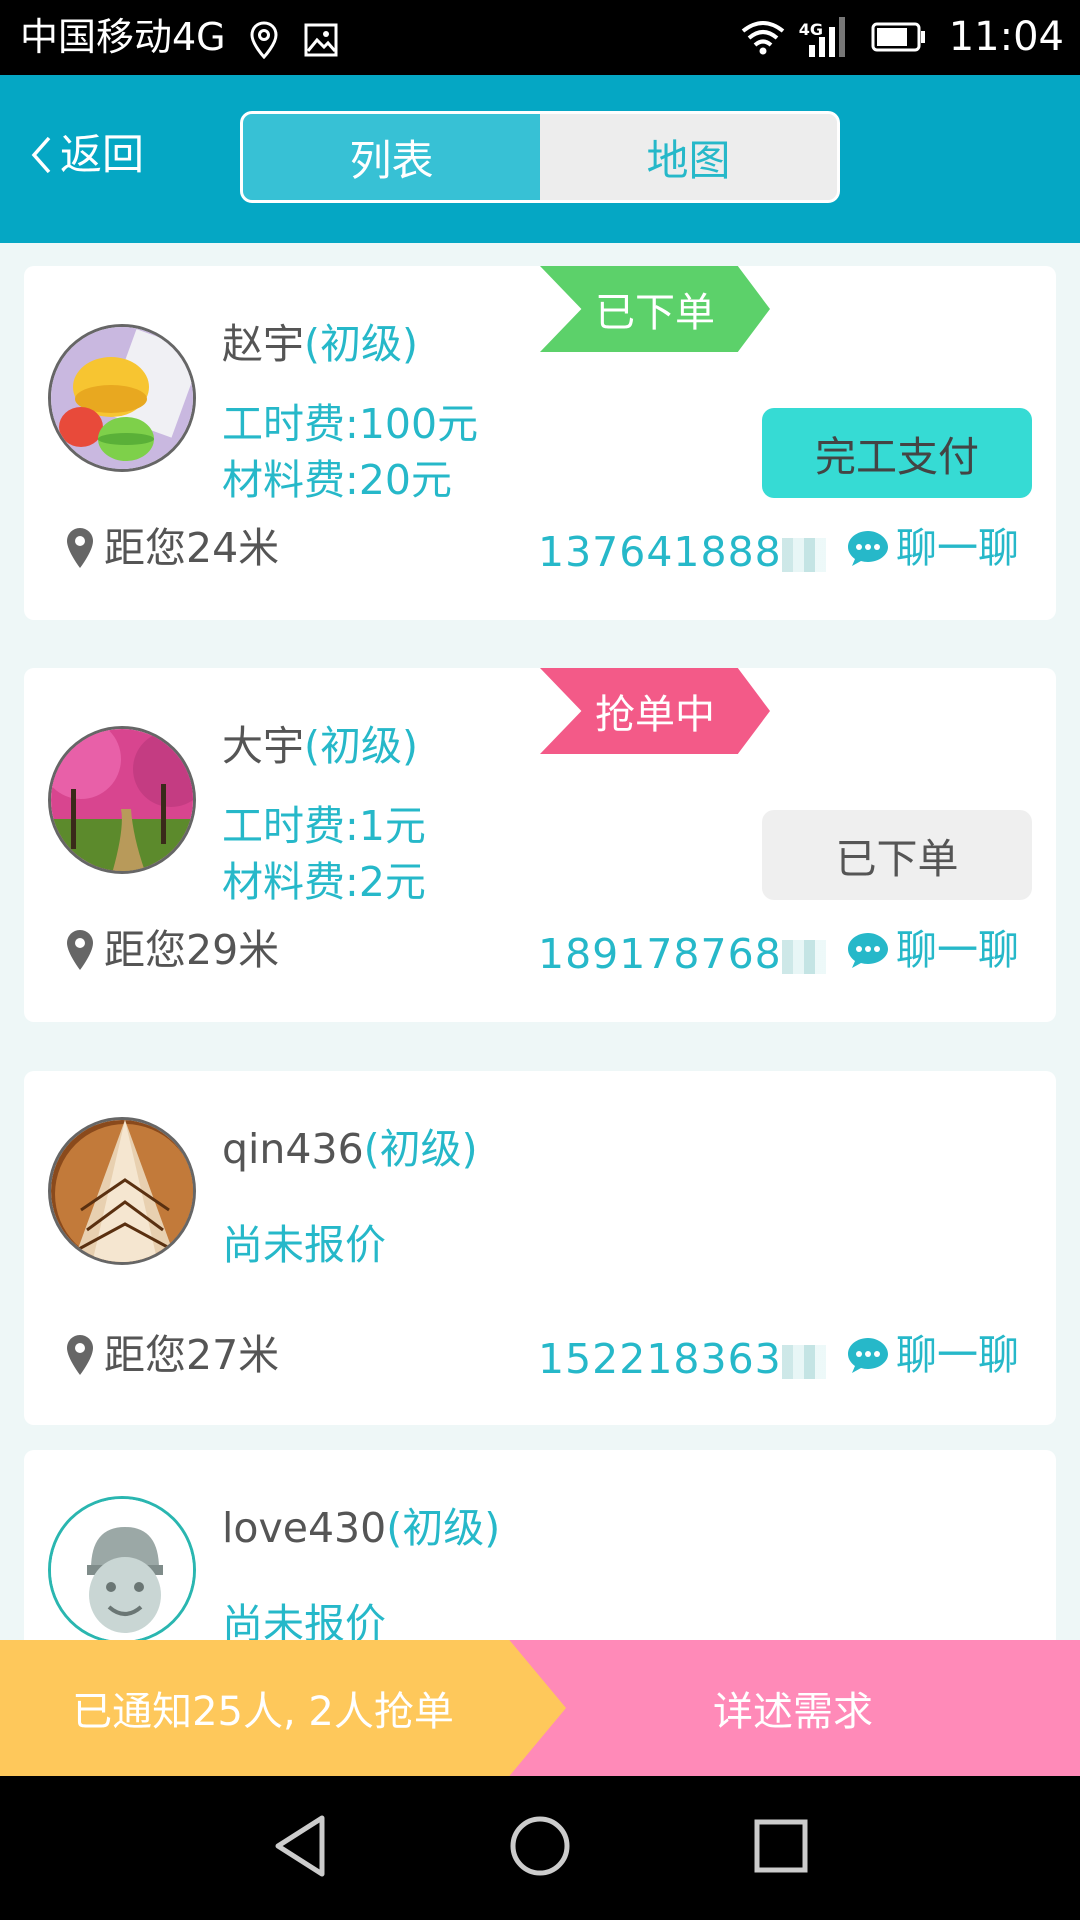 Image resolution: width=1080 pixels, height=1920 pixels. Describe the element at coordinates (192, 548) in the screenshot. I see `distance-label: 距您24米` at that location.